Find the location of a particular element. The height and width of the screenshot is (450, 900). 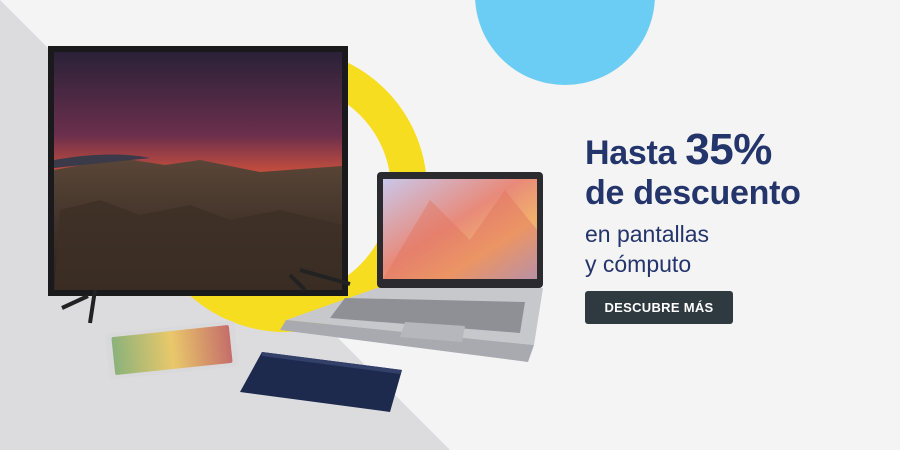

headline-prefix: Hasta is located at coordinates (635, 153).